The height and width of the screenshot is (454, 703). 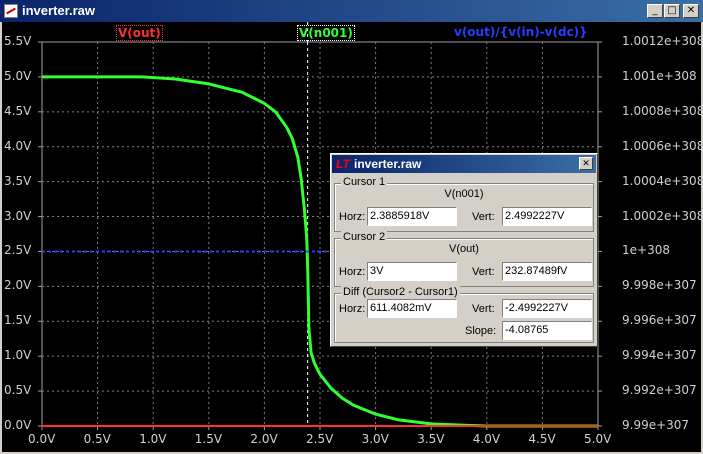 What do you see at coordinates (659, 355) in the screenshot?
I see `y-right-tick-label: 9.994e+307` at bounding box center [659, 355].